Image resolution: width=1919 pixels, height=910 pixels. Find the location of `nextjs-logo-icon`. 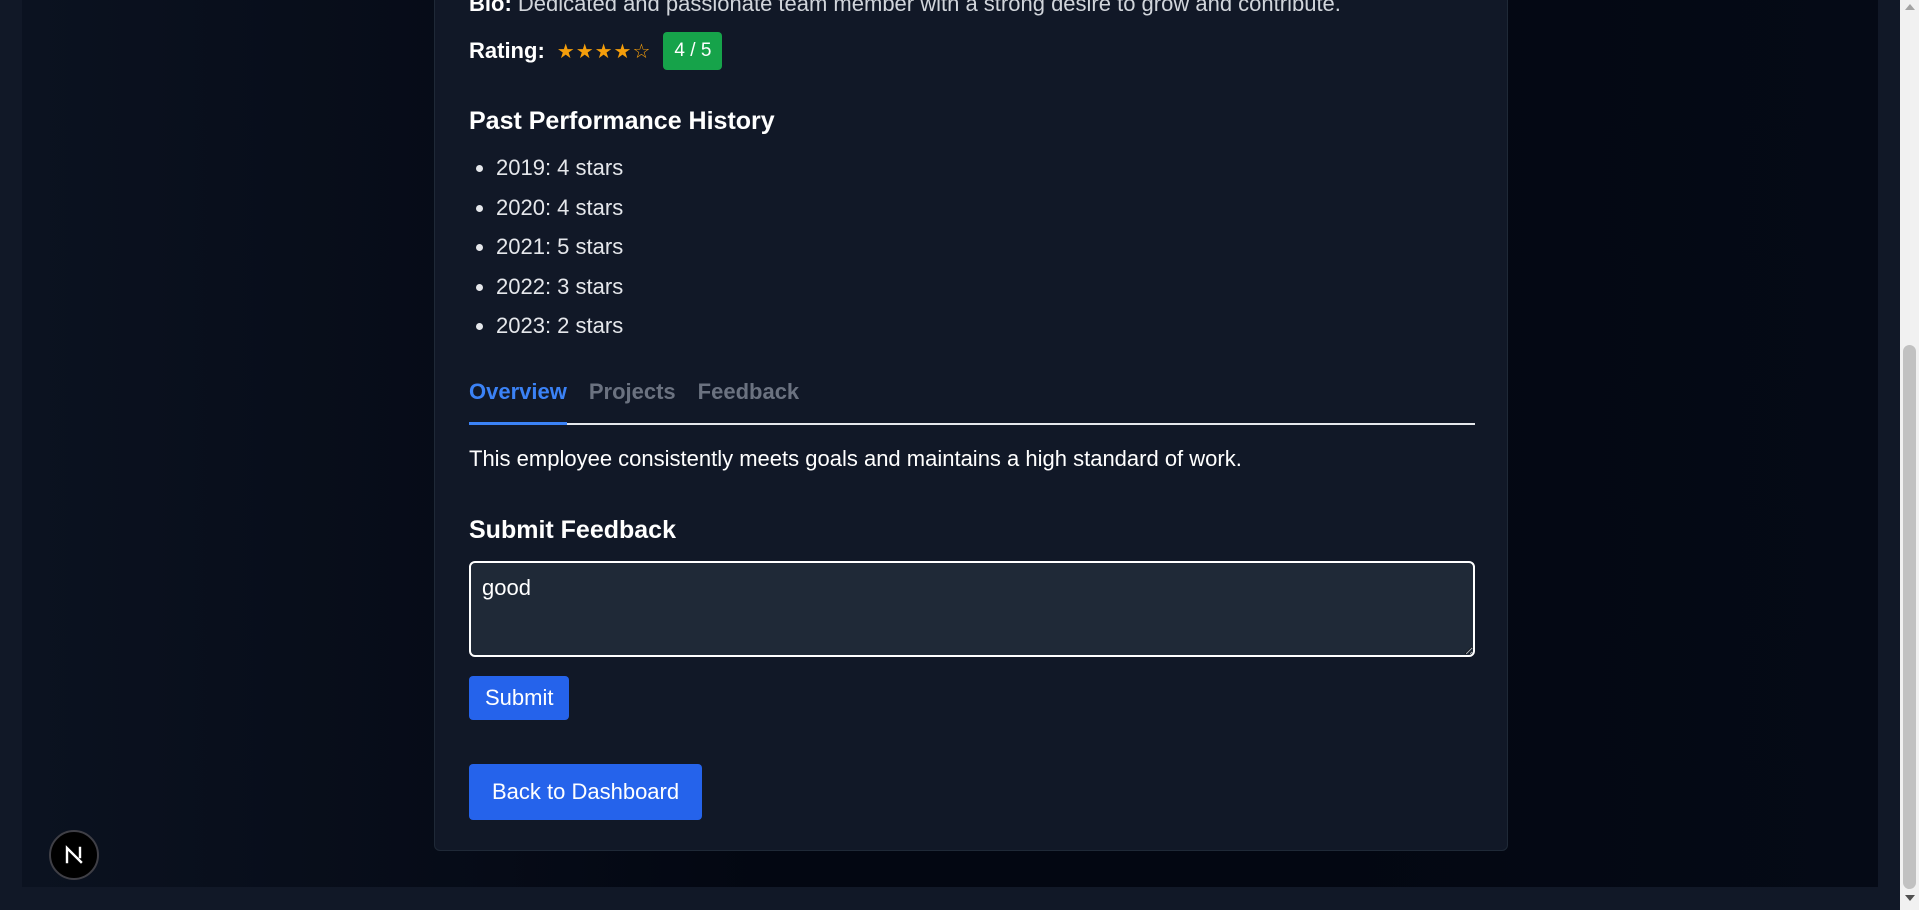

nextjs-logo-icon is located at coordinates (74, 855).